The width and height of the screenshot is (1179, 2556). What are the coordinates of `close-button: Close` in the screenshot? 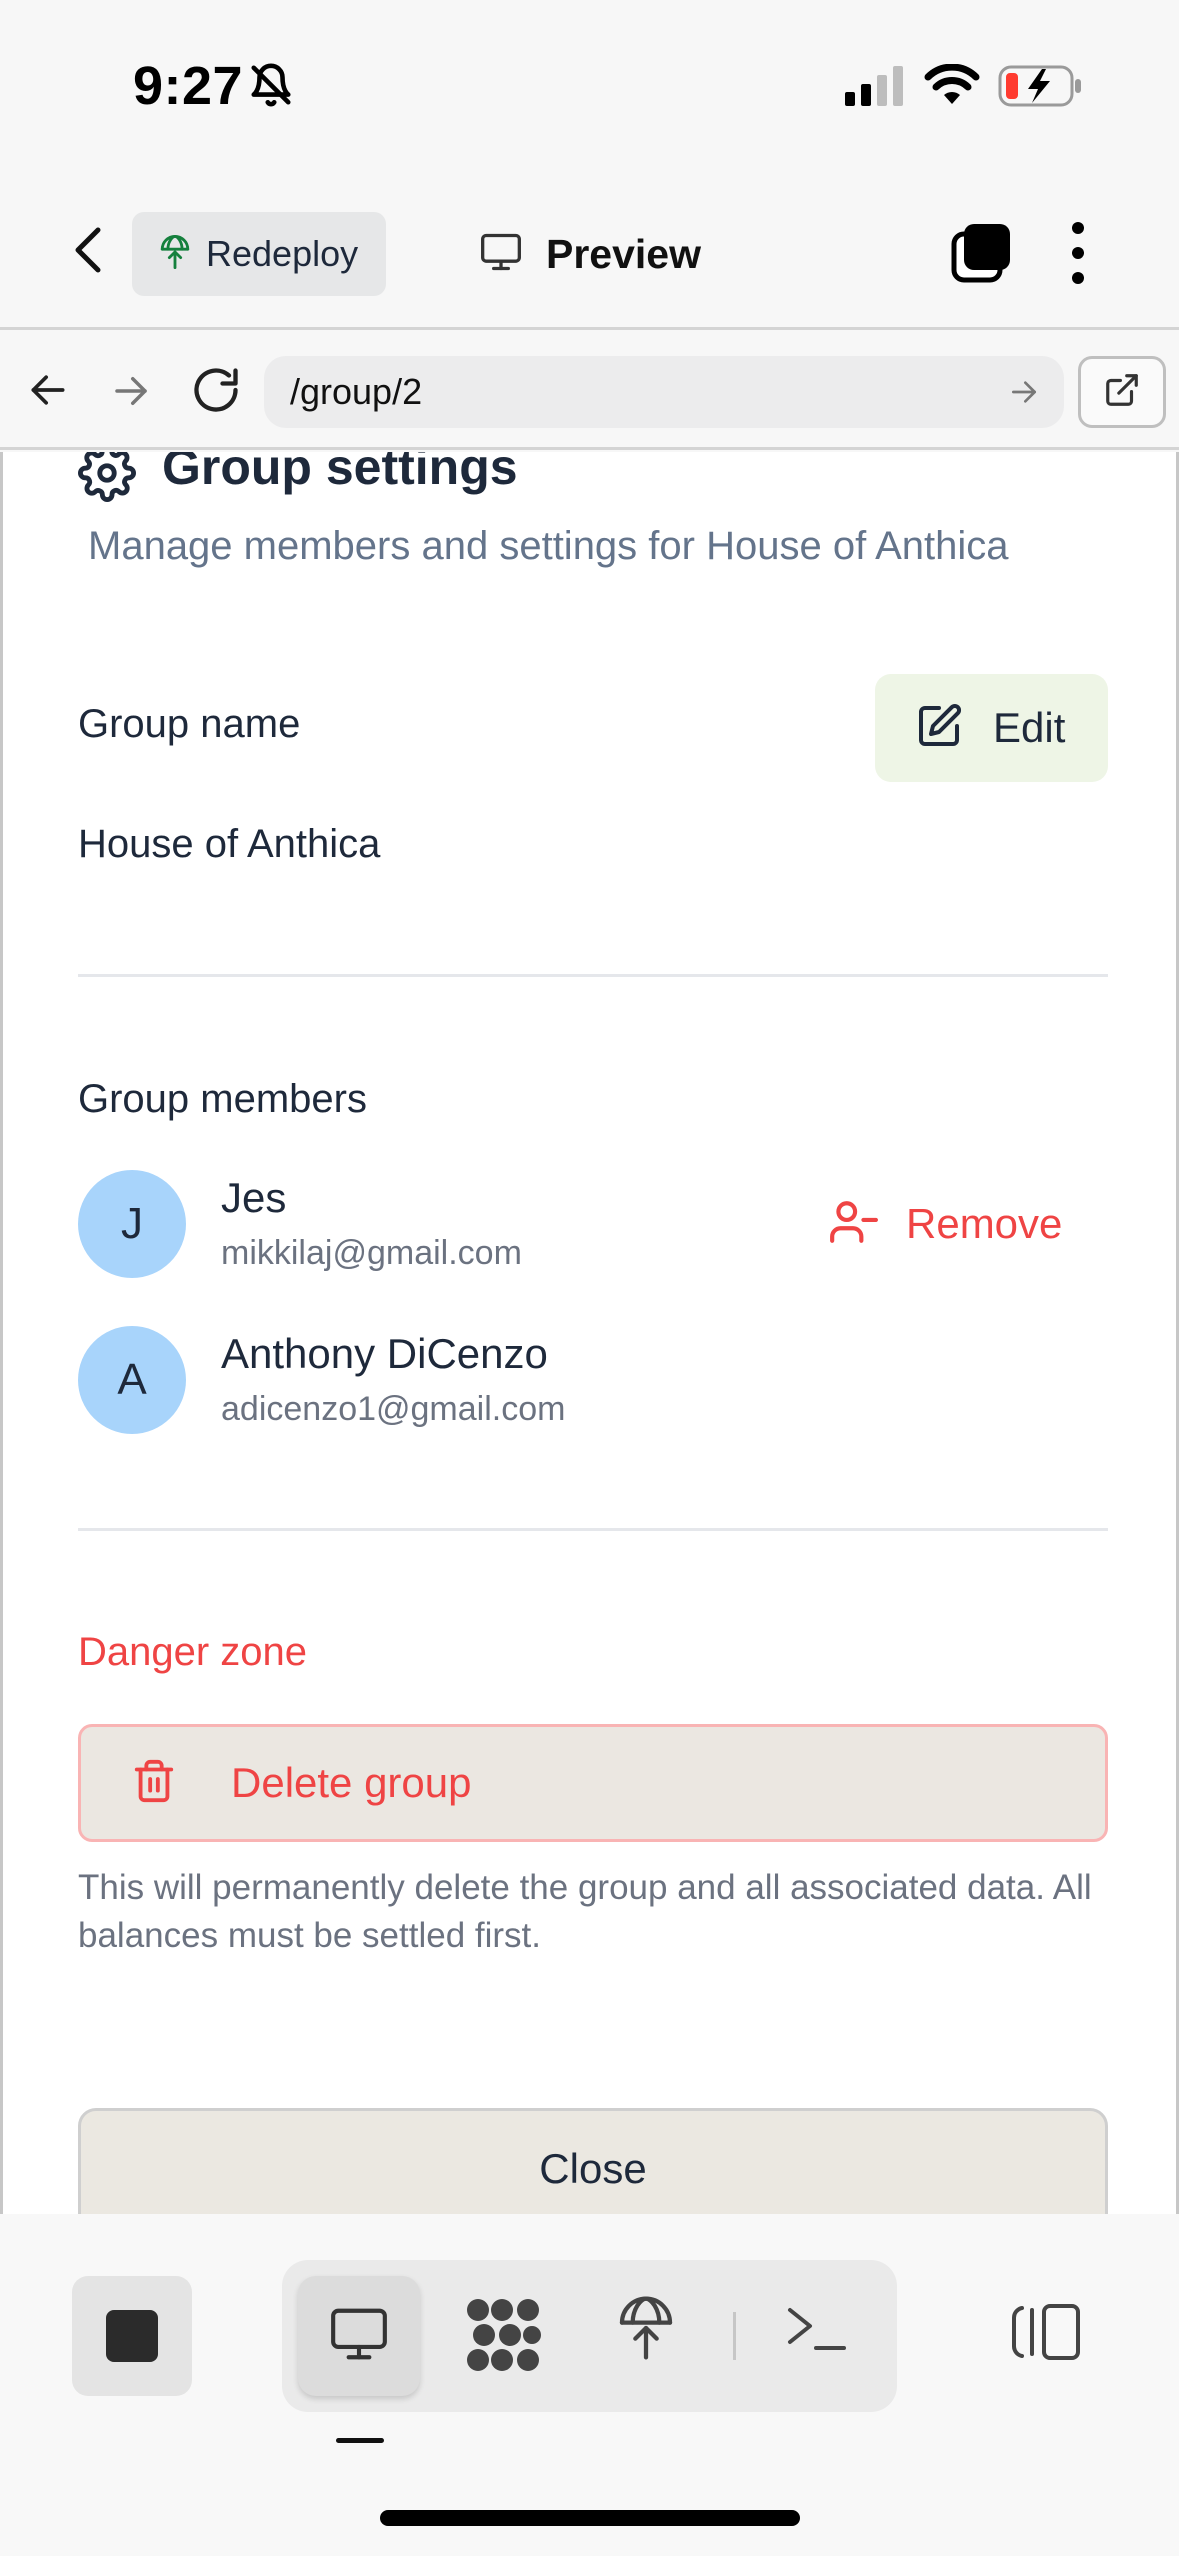 It's located at (593, 2161).